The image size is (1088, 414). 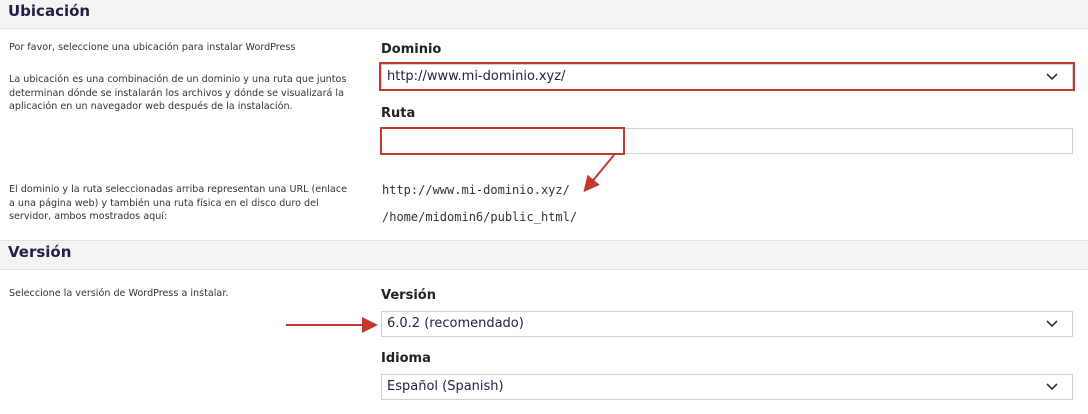 I want to click on language-label: Idioma, so click(x=406, y=358).